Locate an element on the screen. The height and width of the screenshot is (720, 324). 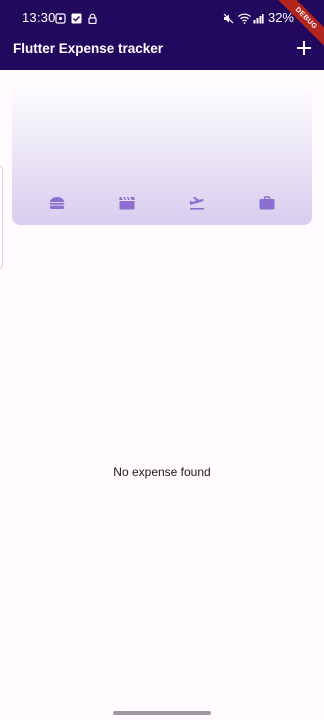
status-left-icons is located at coordinates (76, 18).